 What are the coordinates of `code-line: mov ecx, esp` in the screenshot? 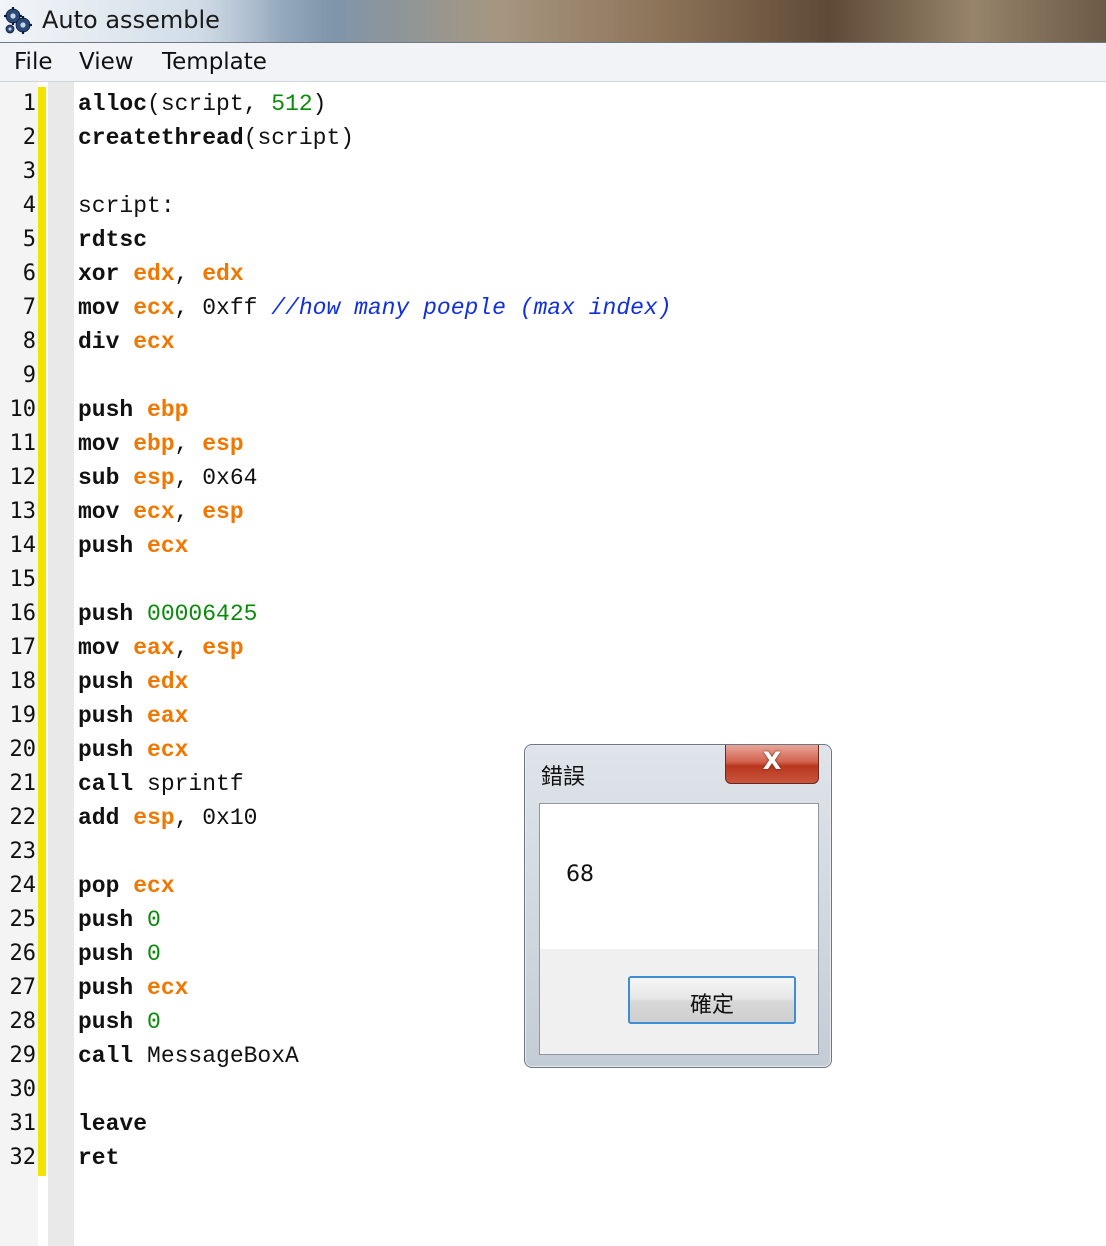 It's located at (161, 512).